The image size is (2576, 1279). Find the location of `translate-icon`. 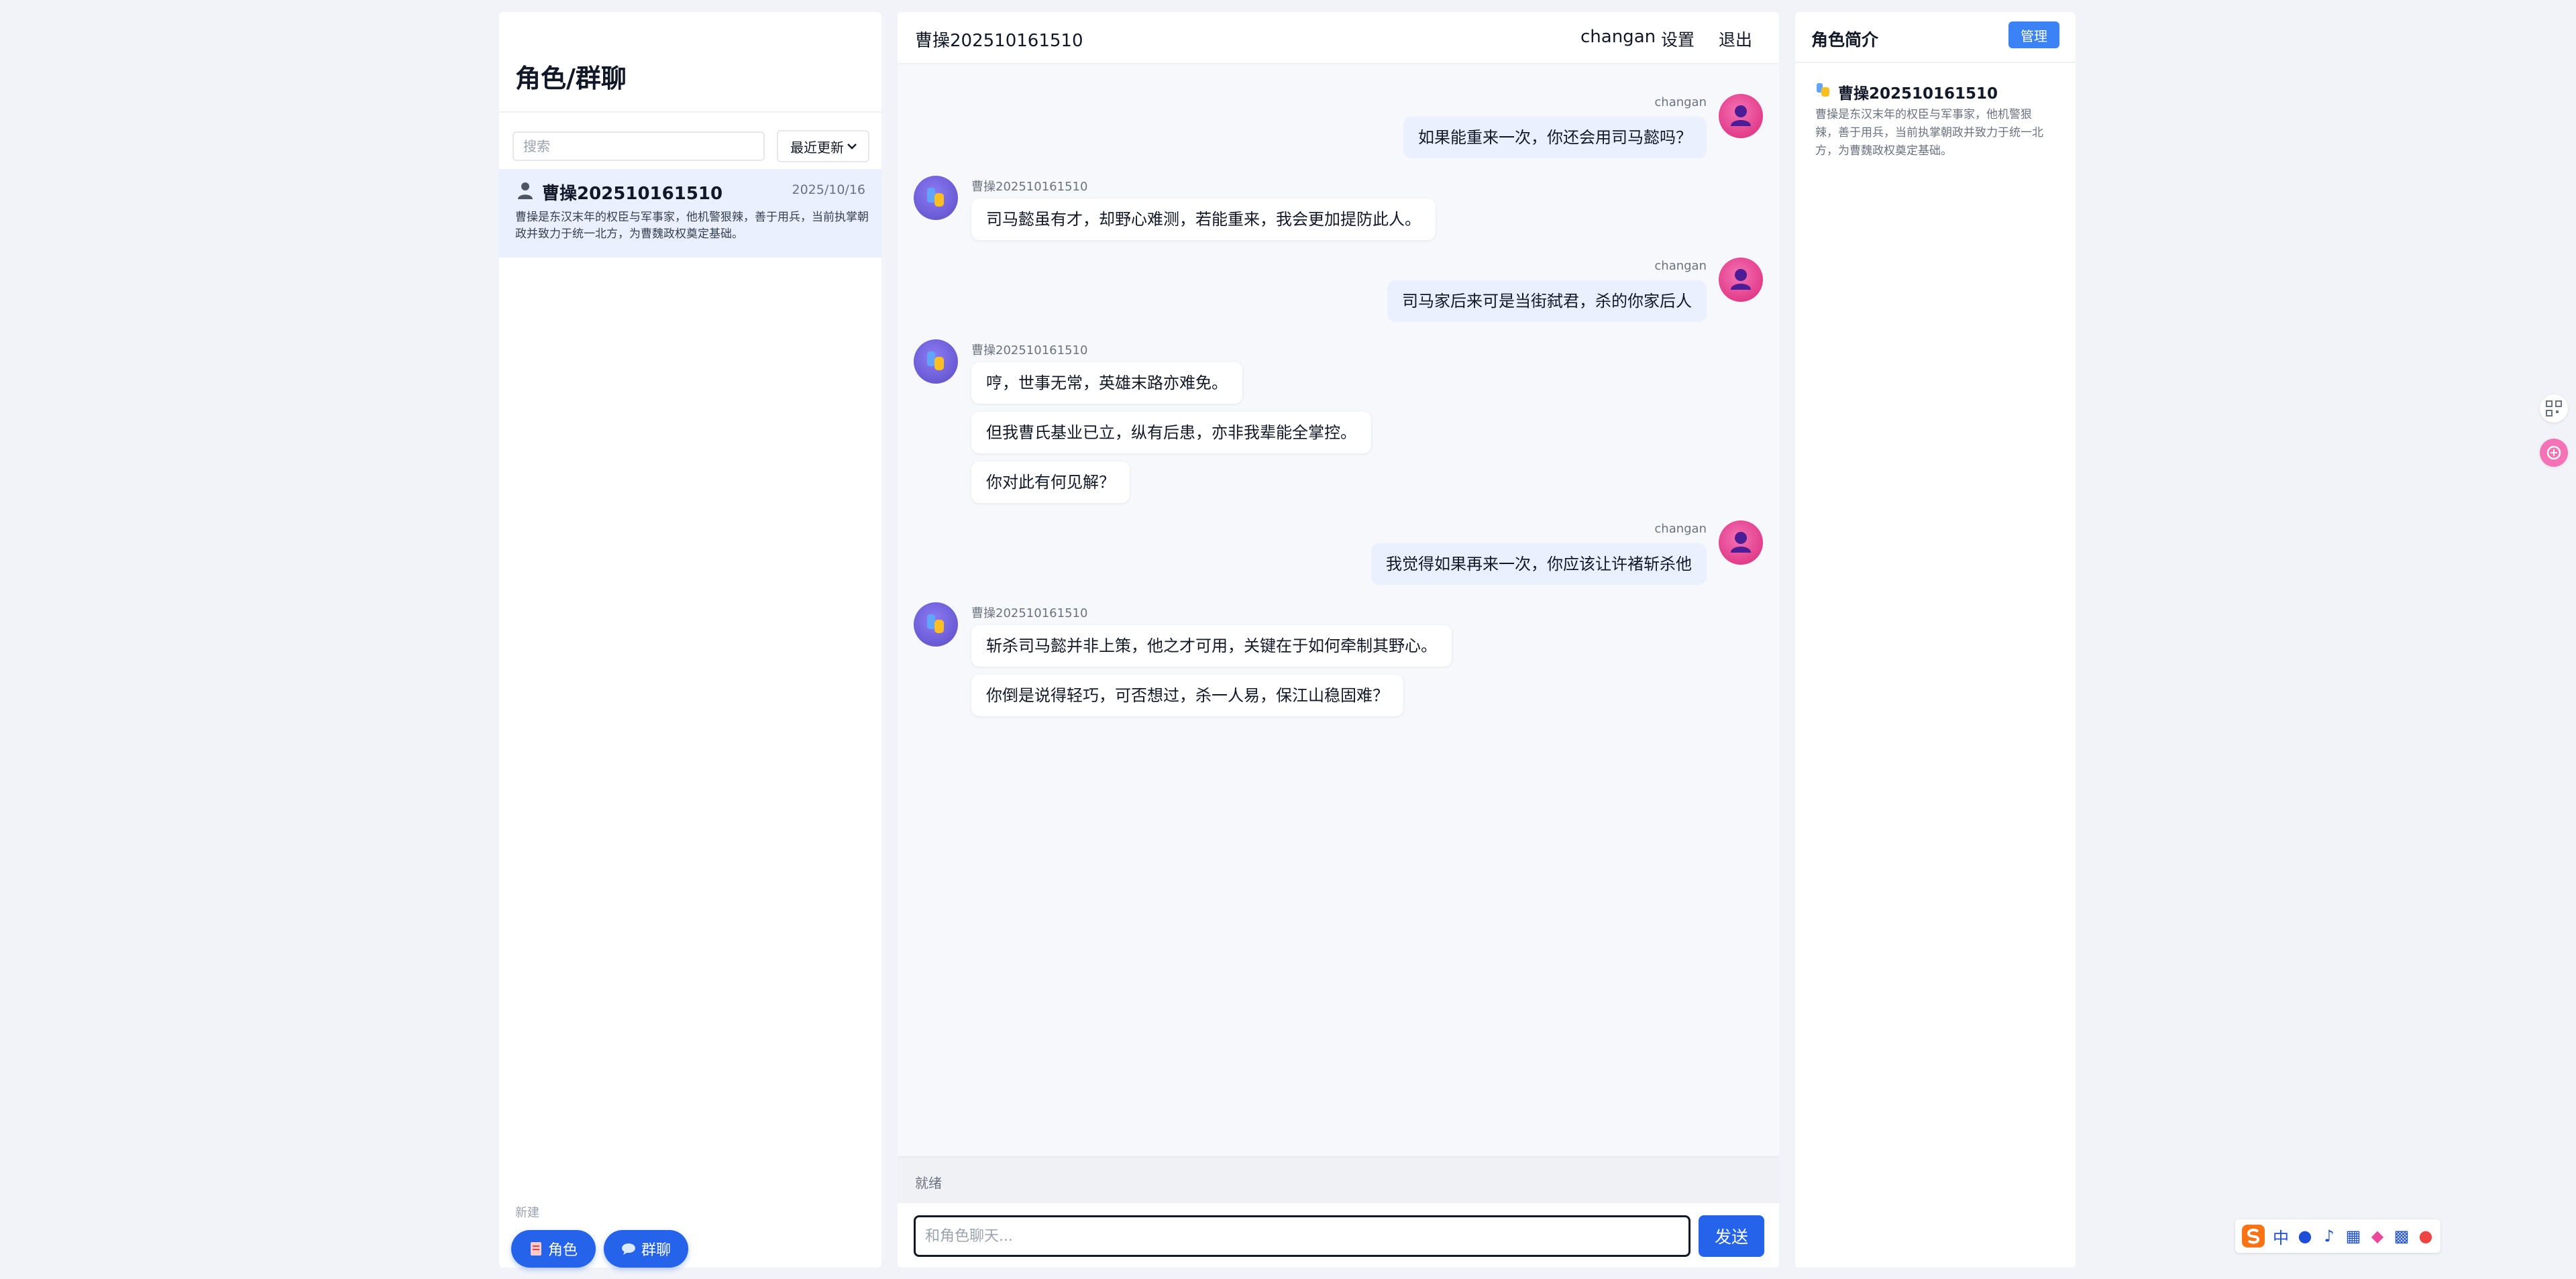

translate-icon is located at coordinates (2554, 453).